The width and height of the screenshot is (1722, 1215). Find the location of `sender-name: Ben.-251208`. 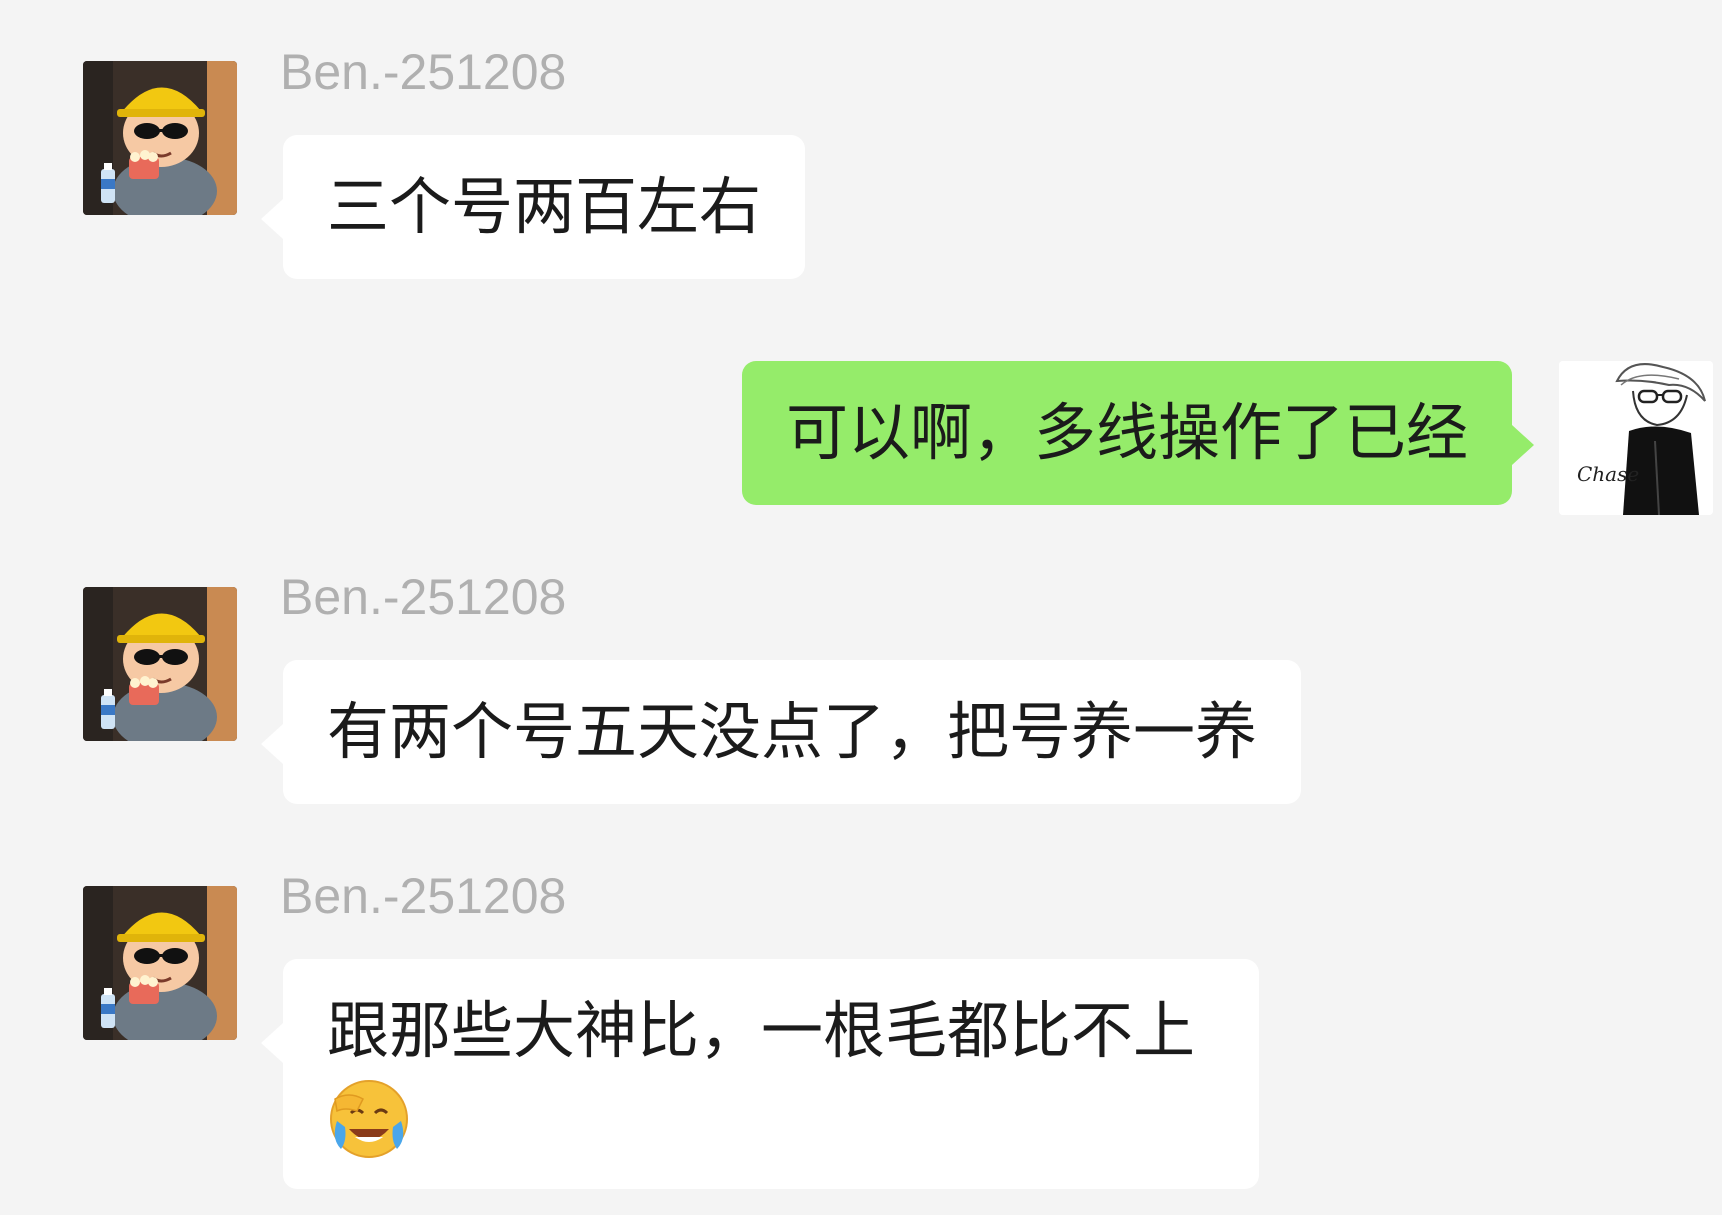

sender-name: Ben.-251208 is located at coordinates (423, 896).